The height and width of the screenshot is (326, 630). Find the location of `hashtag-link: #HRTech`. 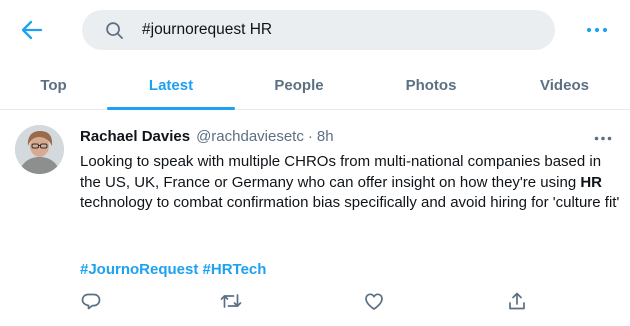

hashtag-link: #HRTech is located at coordinates (235, 269).